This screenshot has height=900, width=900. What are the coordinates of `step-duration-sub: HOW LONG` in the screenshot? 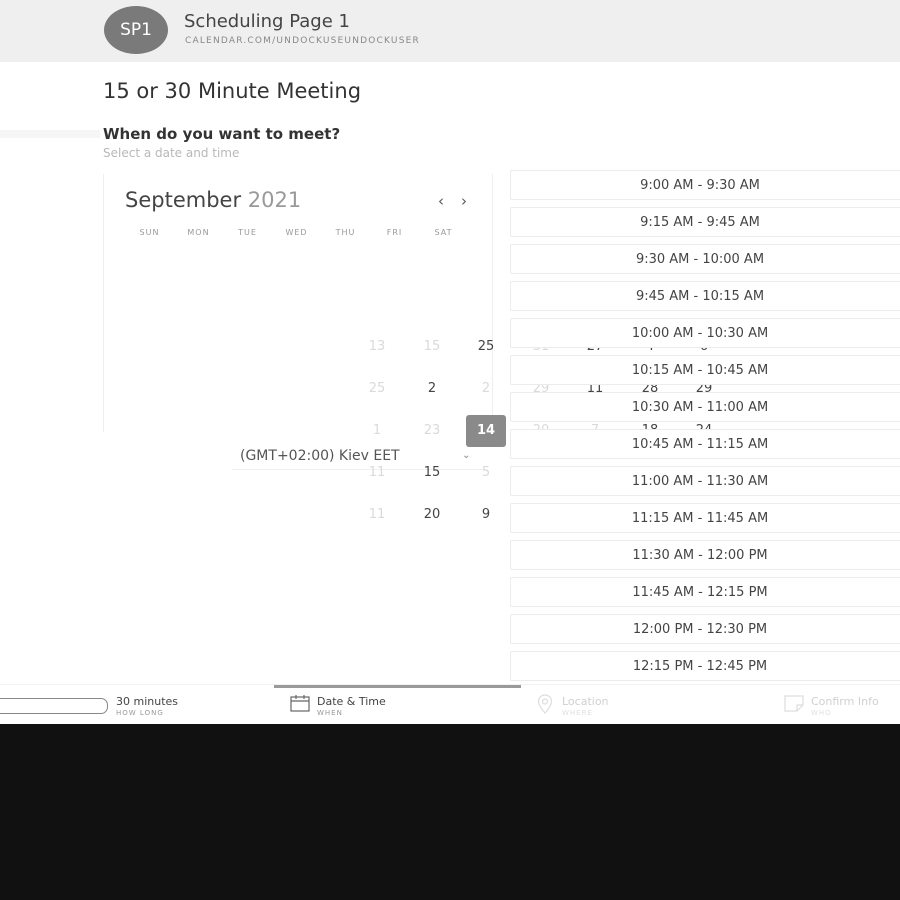 It's located at (140, 713).